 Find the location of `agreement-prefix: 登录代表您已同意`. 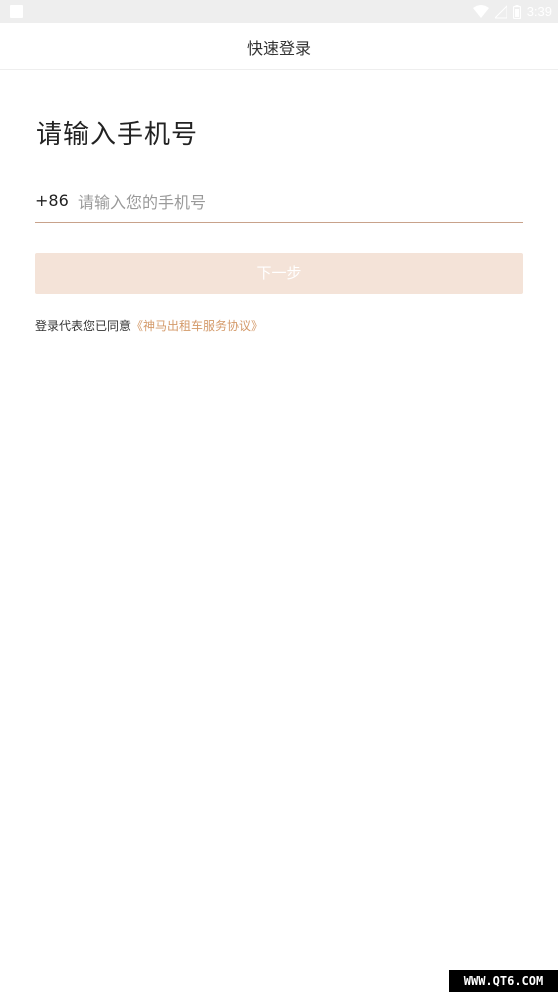

agreement-prefix: 登录代表您已同意 is located at coordinates (83, 326).